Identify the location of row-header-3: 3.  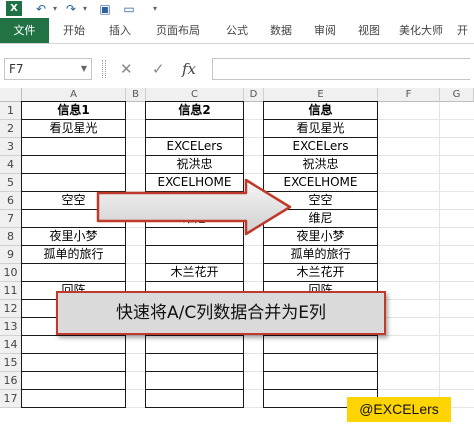
(11, 147).